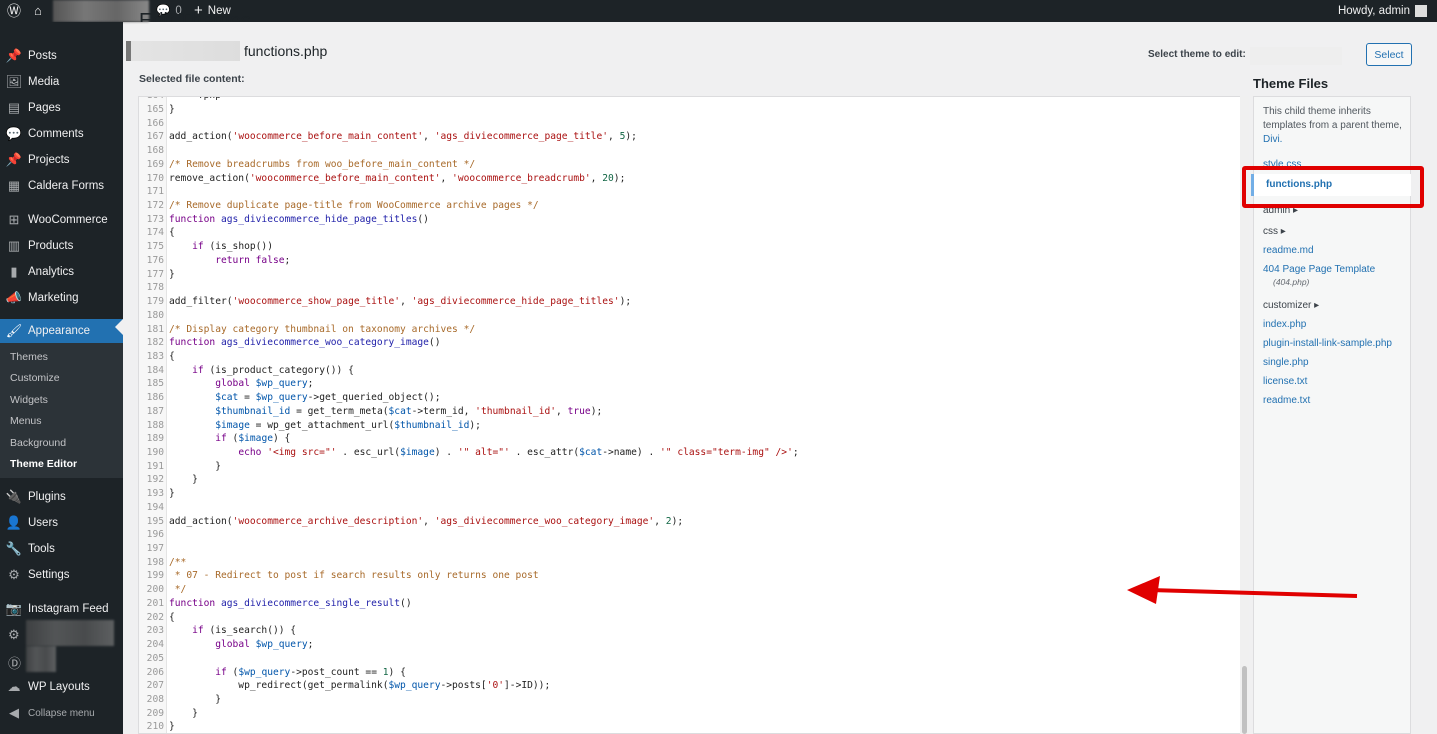 This screenshot has height=734, width=1437. Describe the element at coordinates (253, 452) in the screenshot. I see `code-token: echo` at that location.